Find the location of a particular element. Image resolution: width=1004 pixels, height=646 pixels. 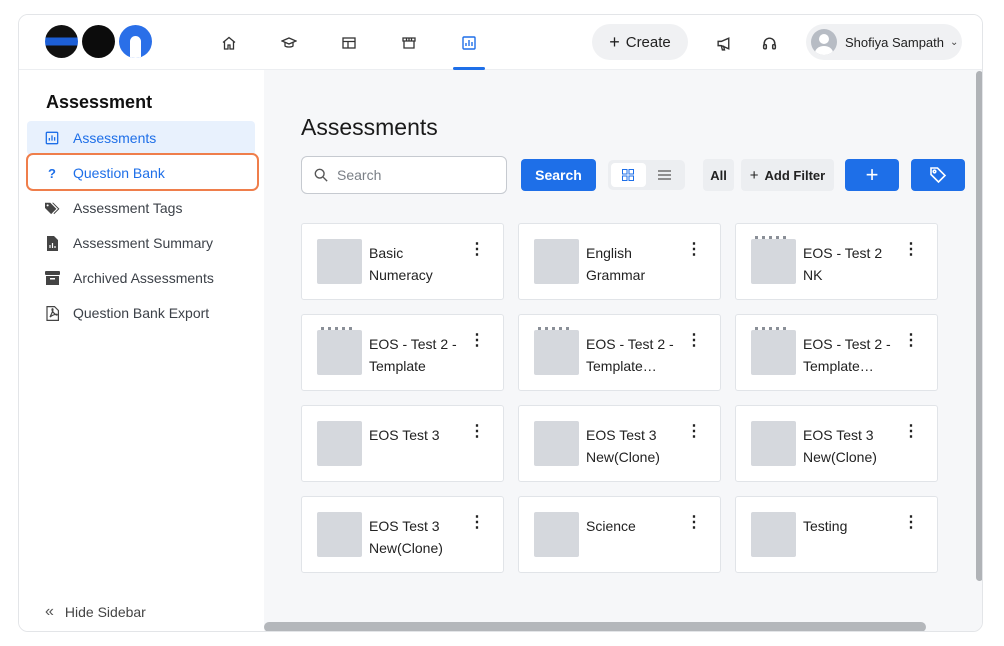

vertical-scrollbar-thumb is located at coordinates (979, 326).